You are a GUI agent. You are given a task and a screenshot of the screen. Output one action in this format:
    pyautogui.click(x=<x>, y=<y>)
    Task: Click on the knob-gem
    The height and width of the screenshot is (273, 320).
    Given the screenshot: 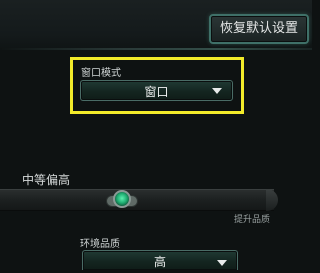 What is the action you would take?
    pyautogui.click(x=122, y=199)
    